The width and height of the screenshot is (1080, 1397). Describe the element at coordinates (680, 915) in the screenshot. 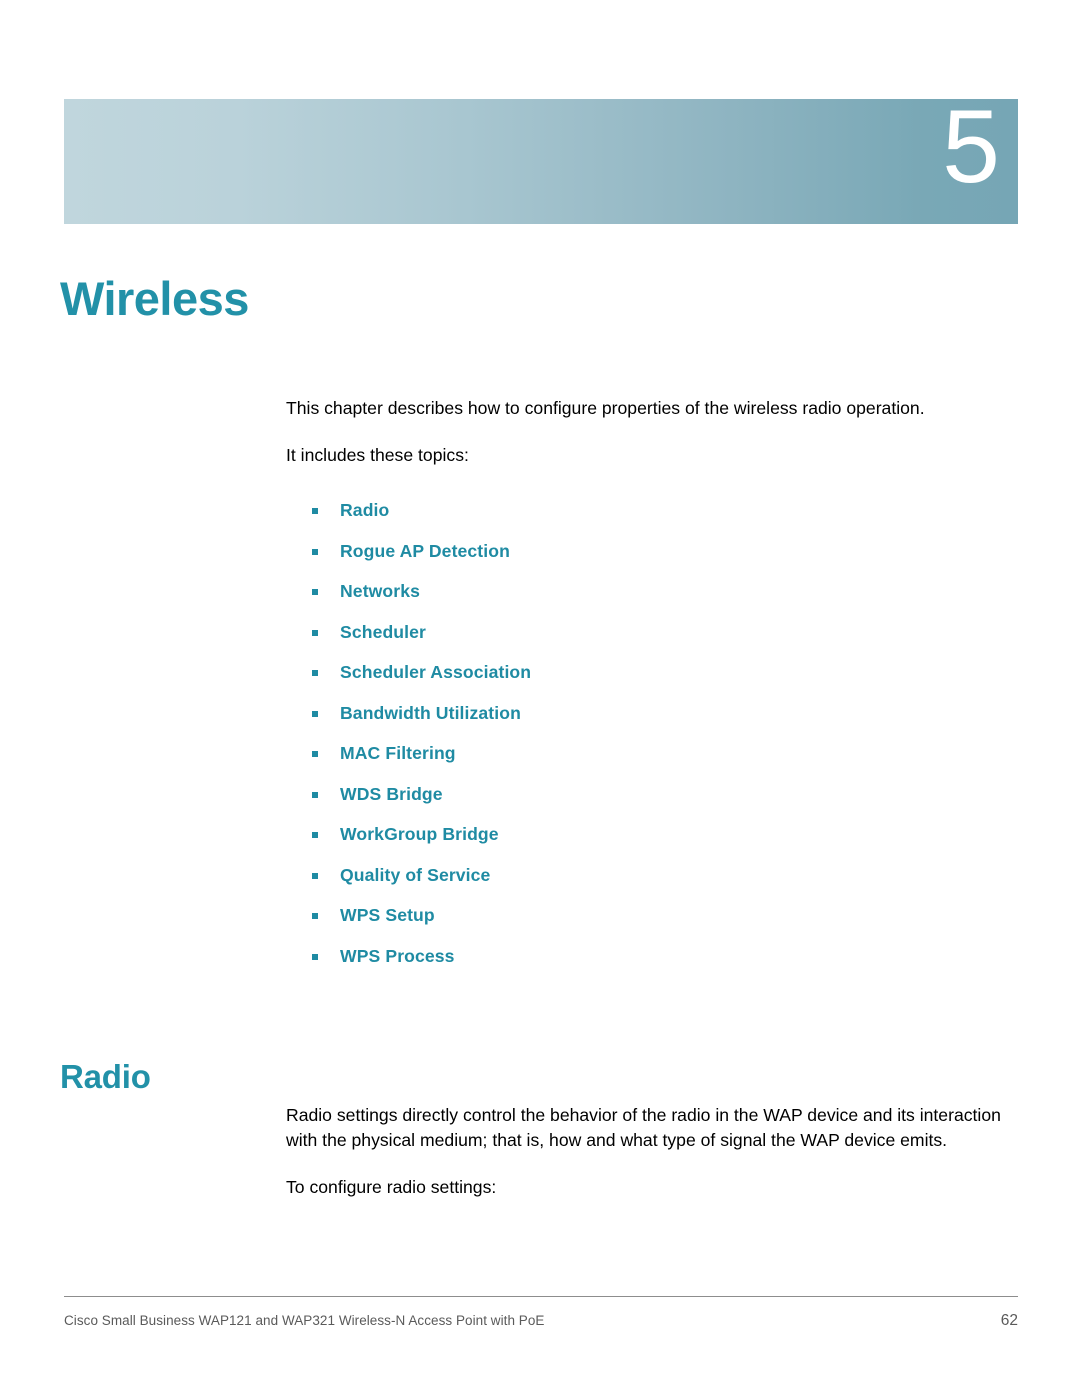

I see `list-item: WPS Setup` at that location.